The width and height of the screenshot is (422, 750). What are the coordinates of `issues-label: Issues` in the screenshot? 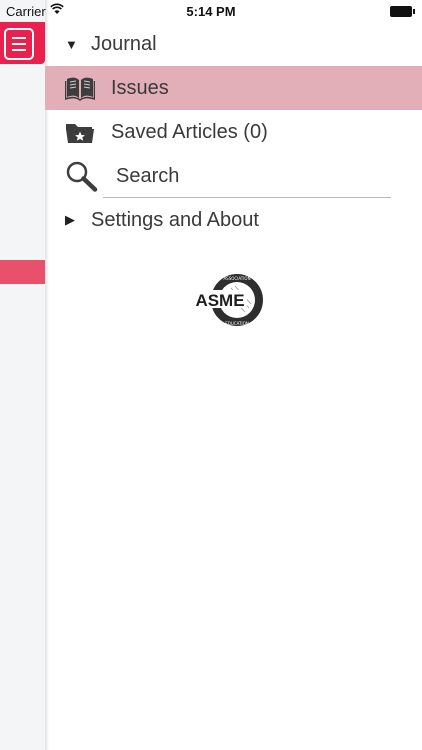 It's located at (140, 87).